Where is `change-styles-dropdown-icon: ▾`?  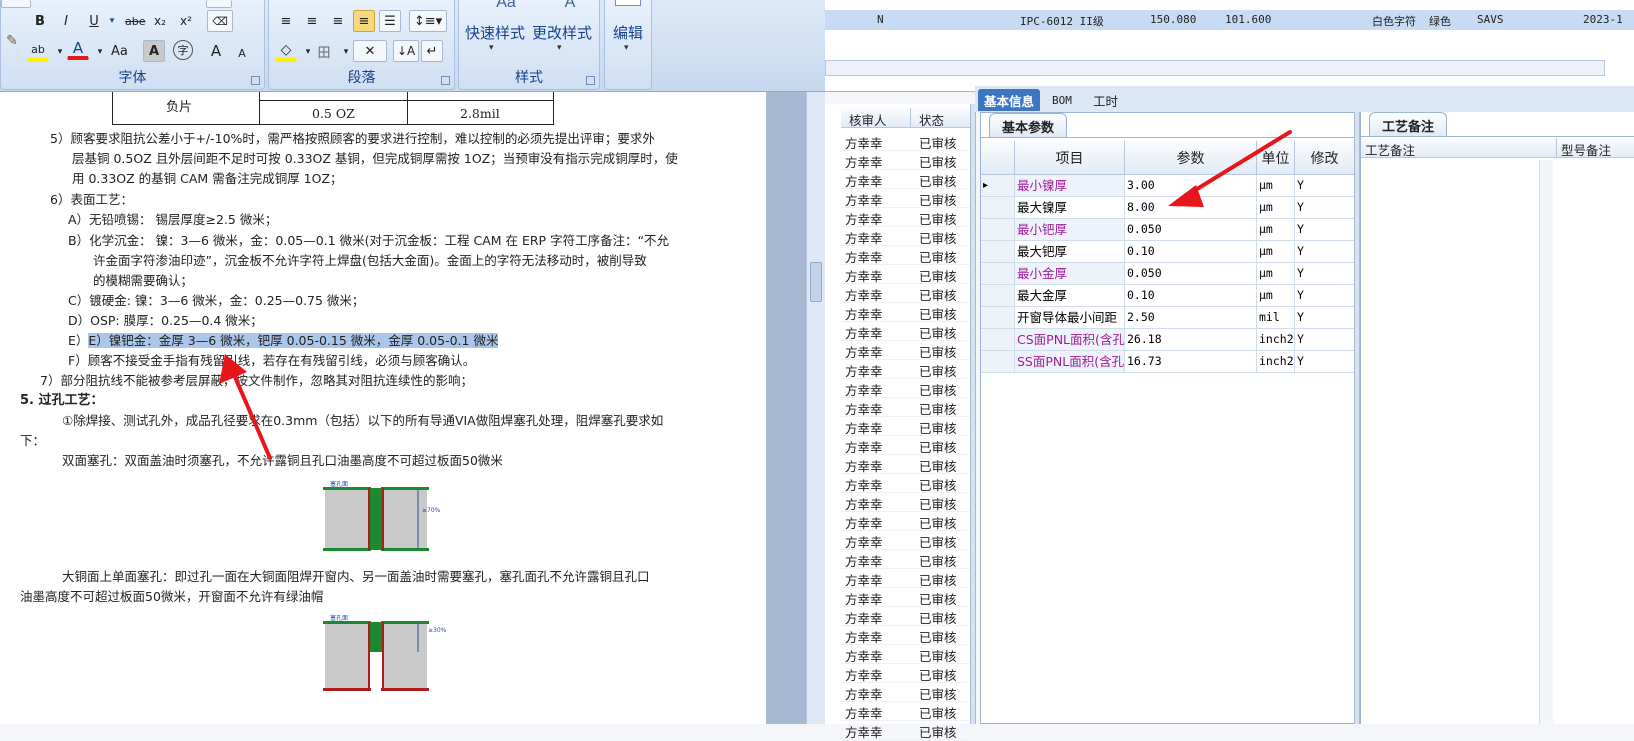
change-styles-dropdown-icon: ▾ is located at coordinates (559, 47).